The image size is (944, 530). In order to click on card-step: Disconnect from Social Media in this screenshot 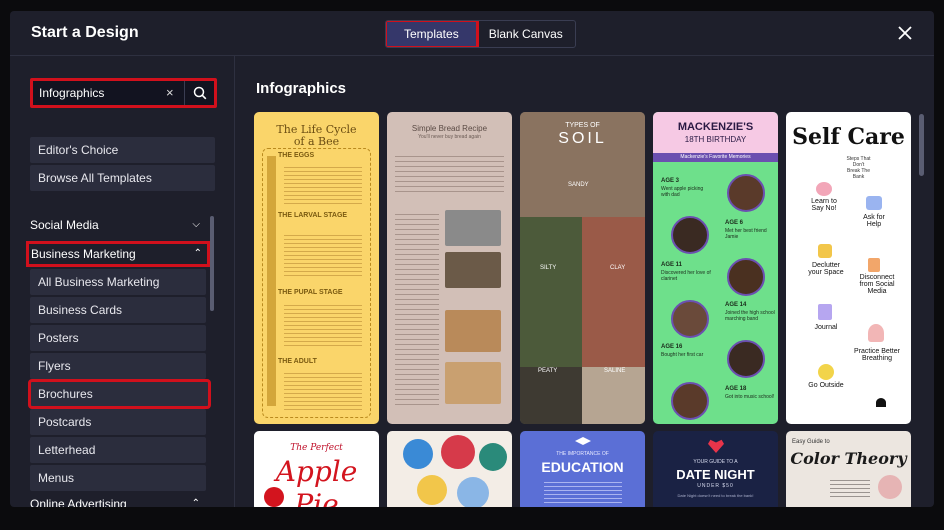, I will do `click(877, 284)`.